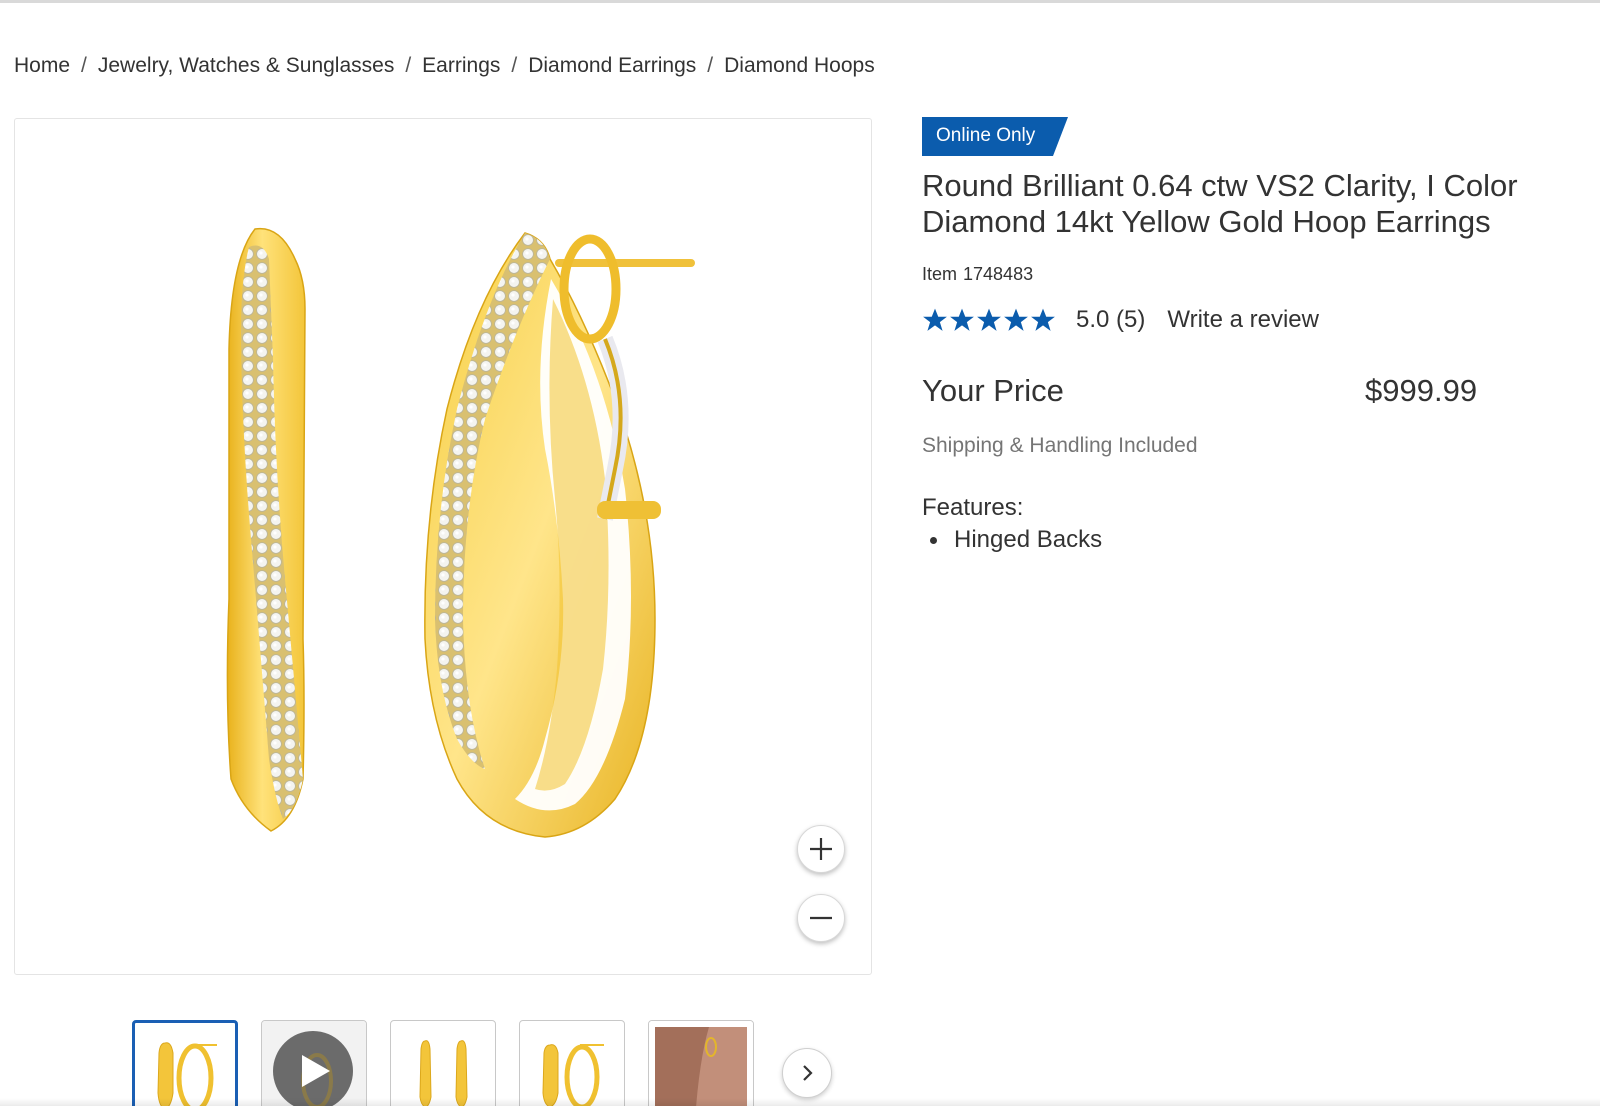 Image resolution: width=1600 pixels, height=1106 pixels. What do you see at coordinates (993, 390) in the screenshot?
I see `price-label: Your Price` at bounding box center [993, 390].